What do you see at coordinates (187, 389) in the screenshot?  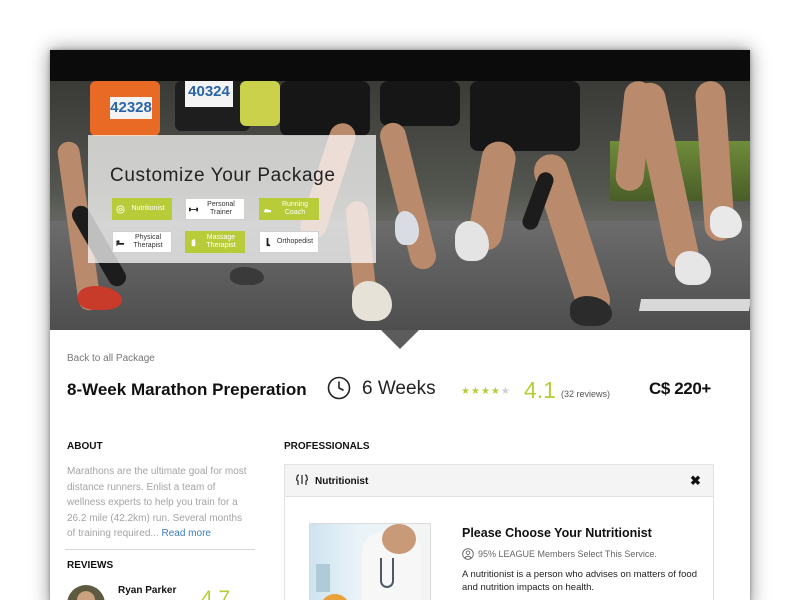 I see `package-title: 8-Week Marathon Preperation` at bounding box center [187, 389].